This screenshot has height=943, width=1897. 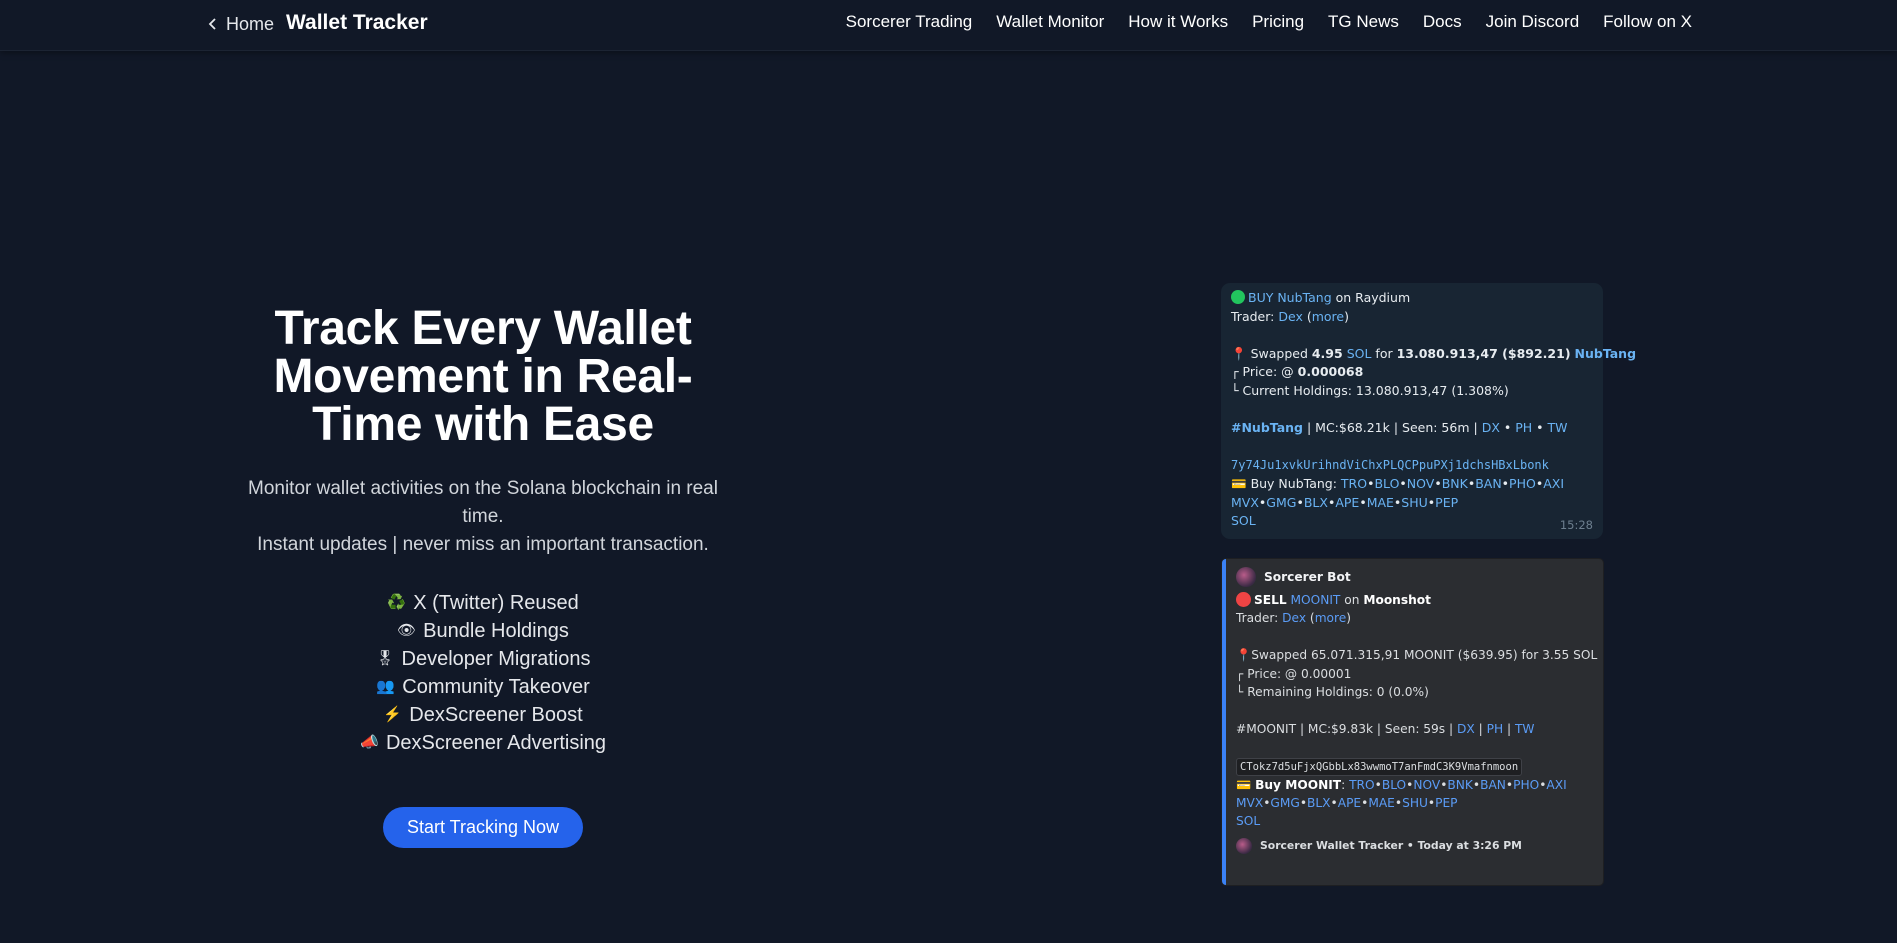 What do you see at coordinates (212, 24) in the screenshot?
I see `chevron-left-icon` at bounding box center [212, 24].